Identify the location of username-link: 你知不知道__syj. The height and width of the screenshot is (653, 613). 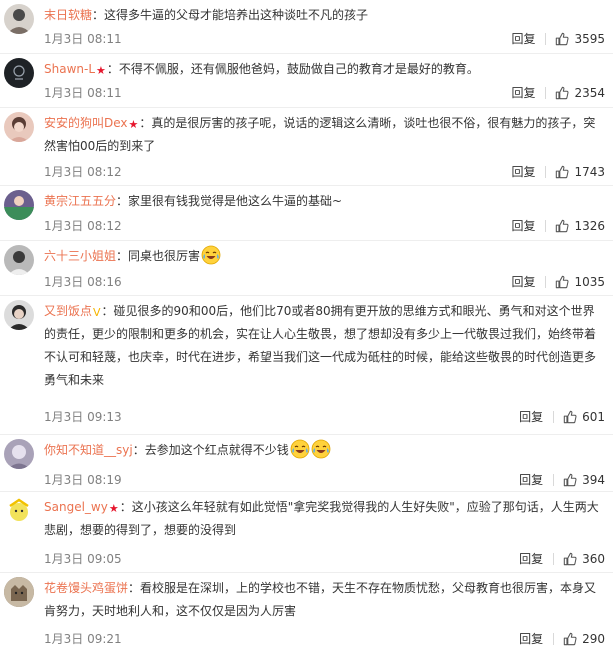
(88, 450).